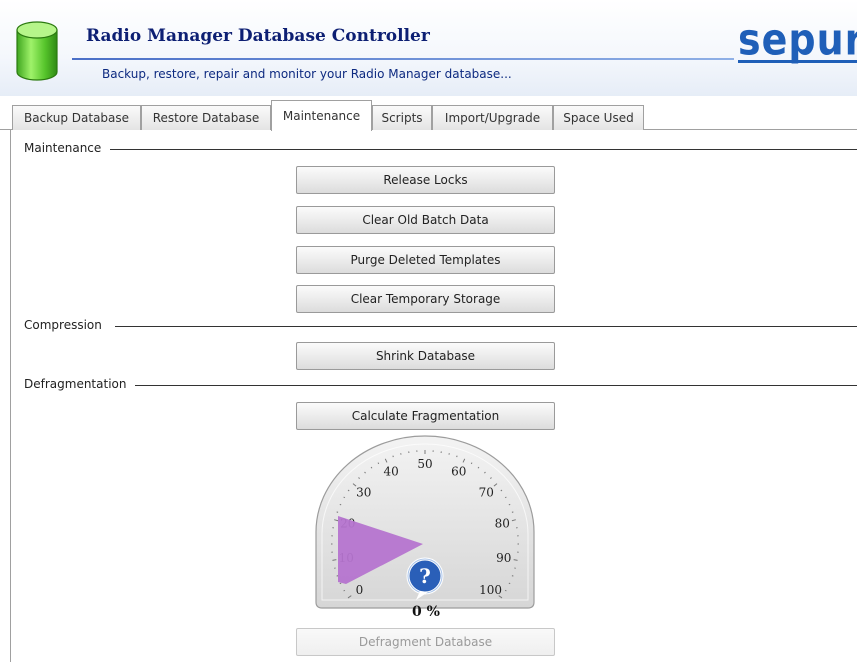  I want to click on gauge-tick-label: 50, so click(424, 464).